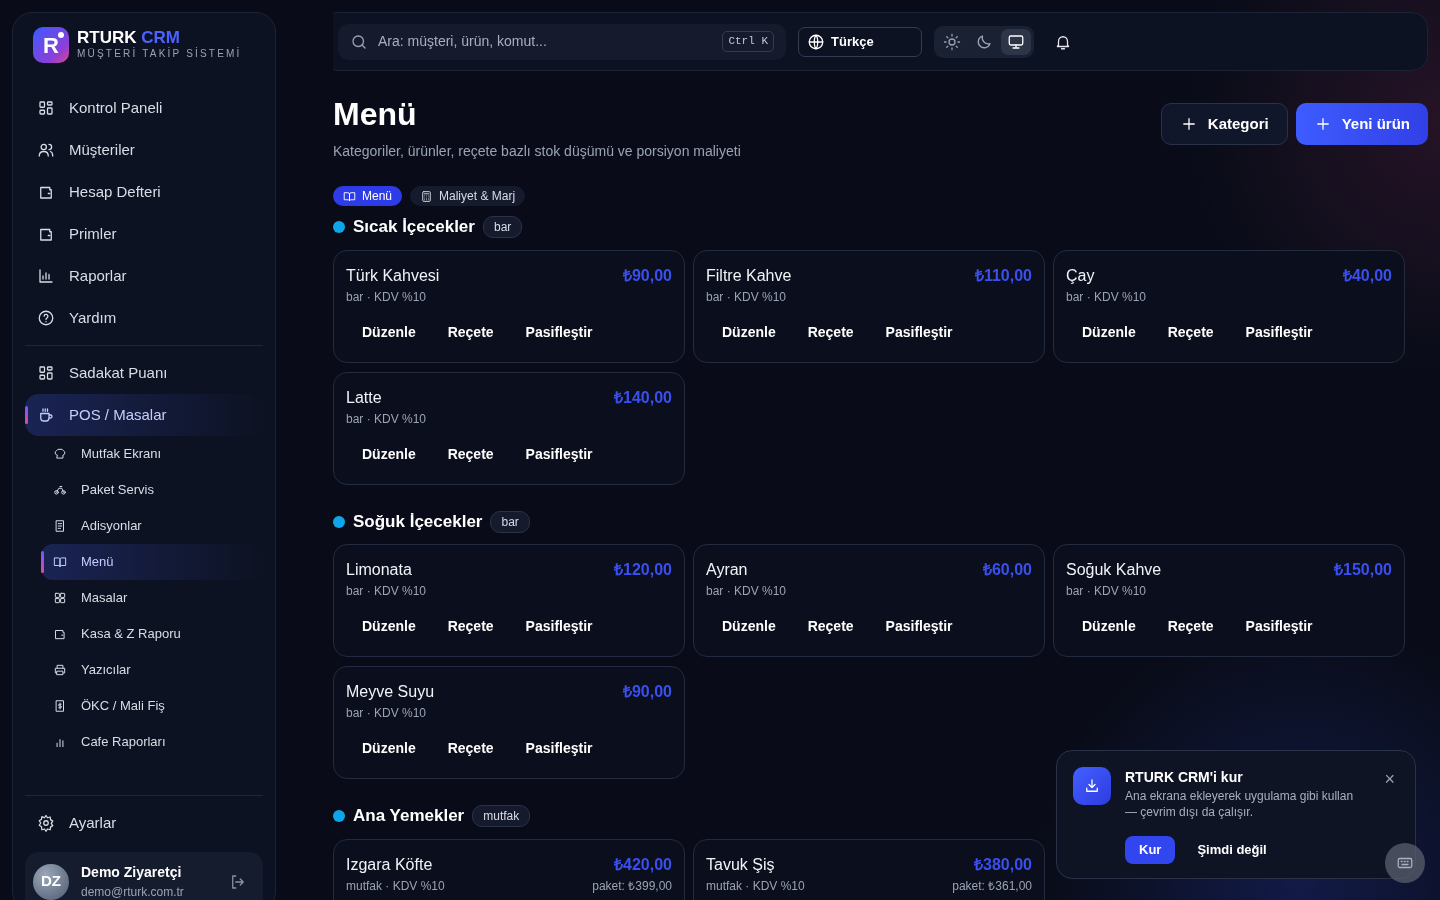 Image resolution: width=1440 pixels, height=900 pixels. What do you see at coordinates (952, 41) in the screenshot?
I see `sun-icon` at bounding box center [952, 41].